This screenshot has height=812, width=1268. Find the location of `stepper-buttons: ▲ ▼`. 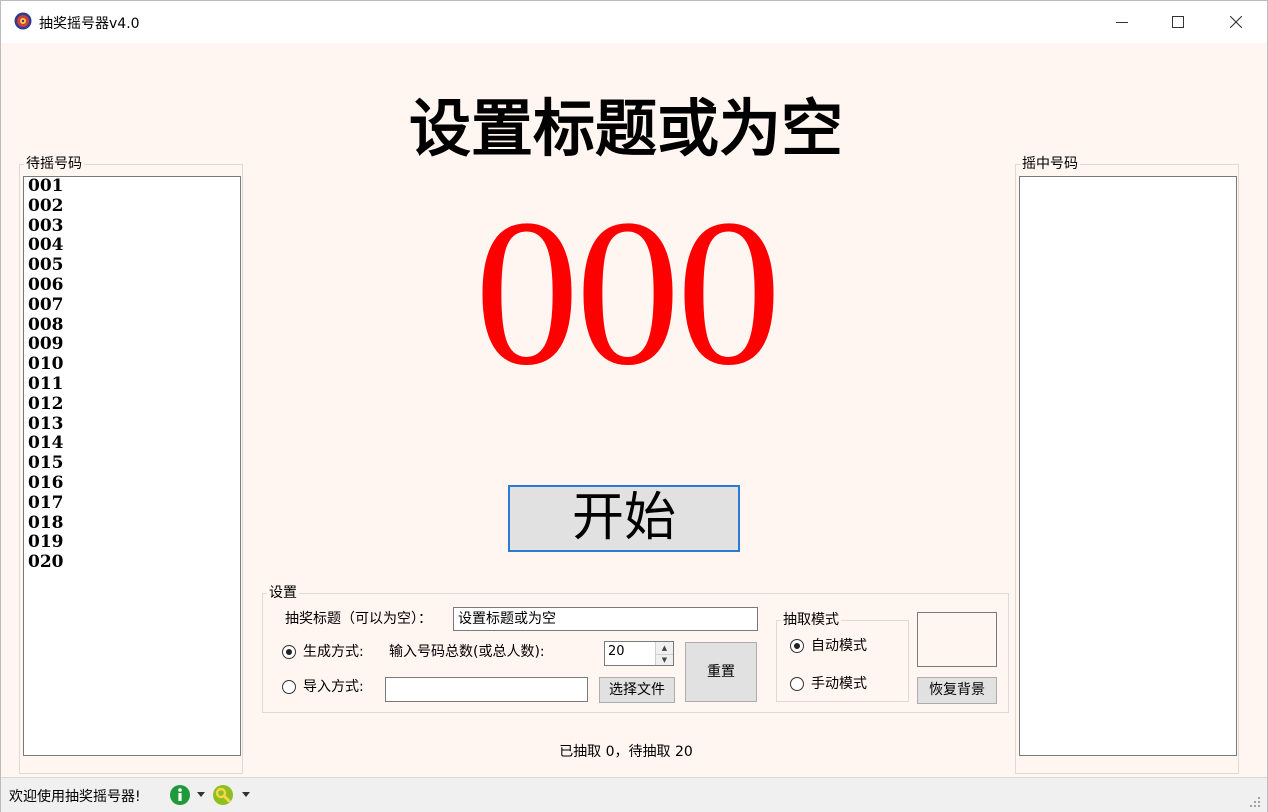

stepper-buttons: ▲ ▼ is located at coordinates (664, 653).